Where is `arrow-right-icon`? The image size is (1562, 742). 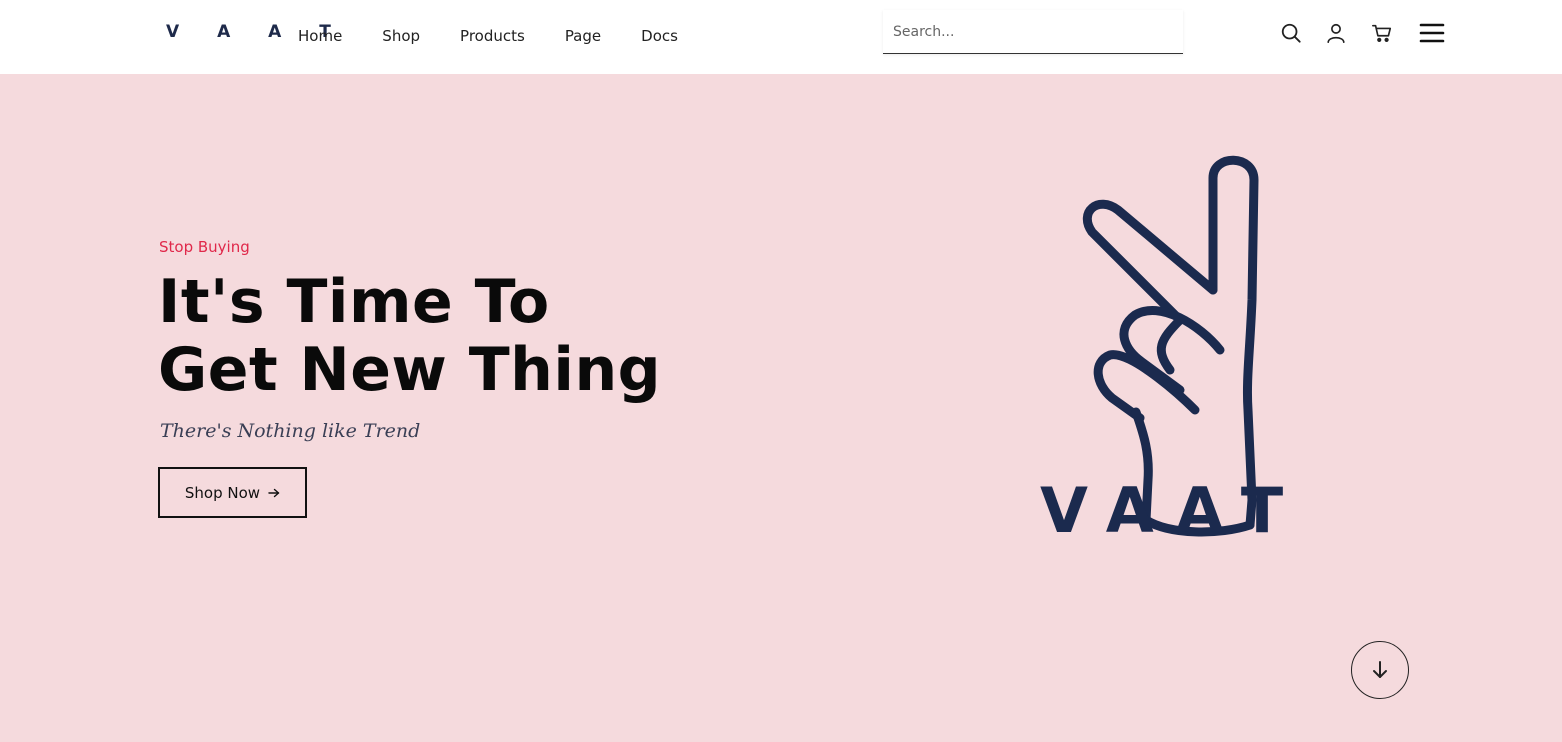 arrow-right-icon is located at coordinates (274, 493).